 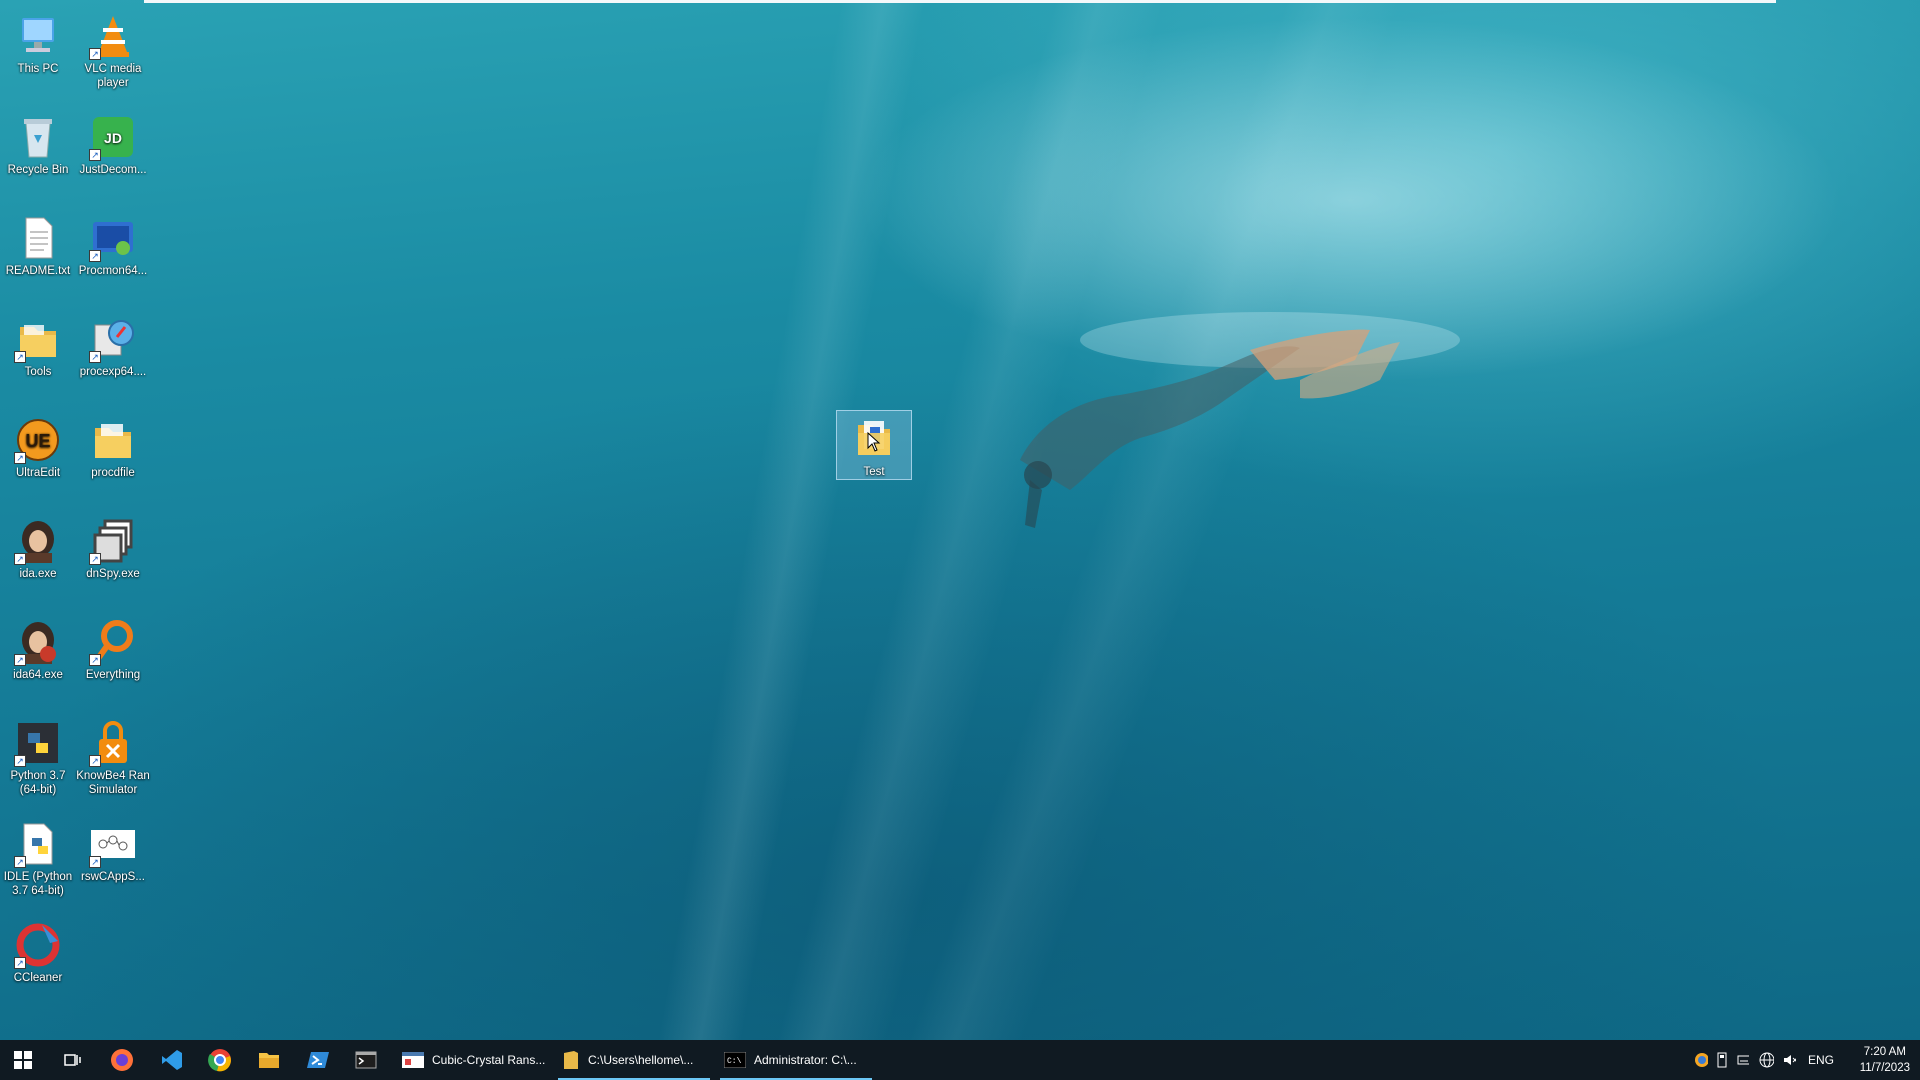 I want to click on mouse-cursor-icon, so click(x=874, y=442).